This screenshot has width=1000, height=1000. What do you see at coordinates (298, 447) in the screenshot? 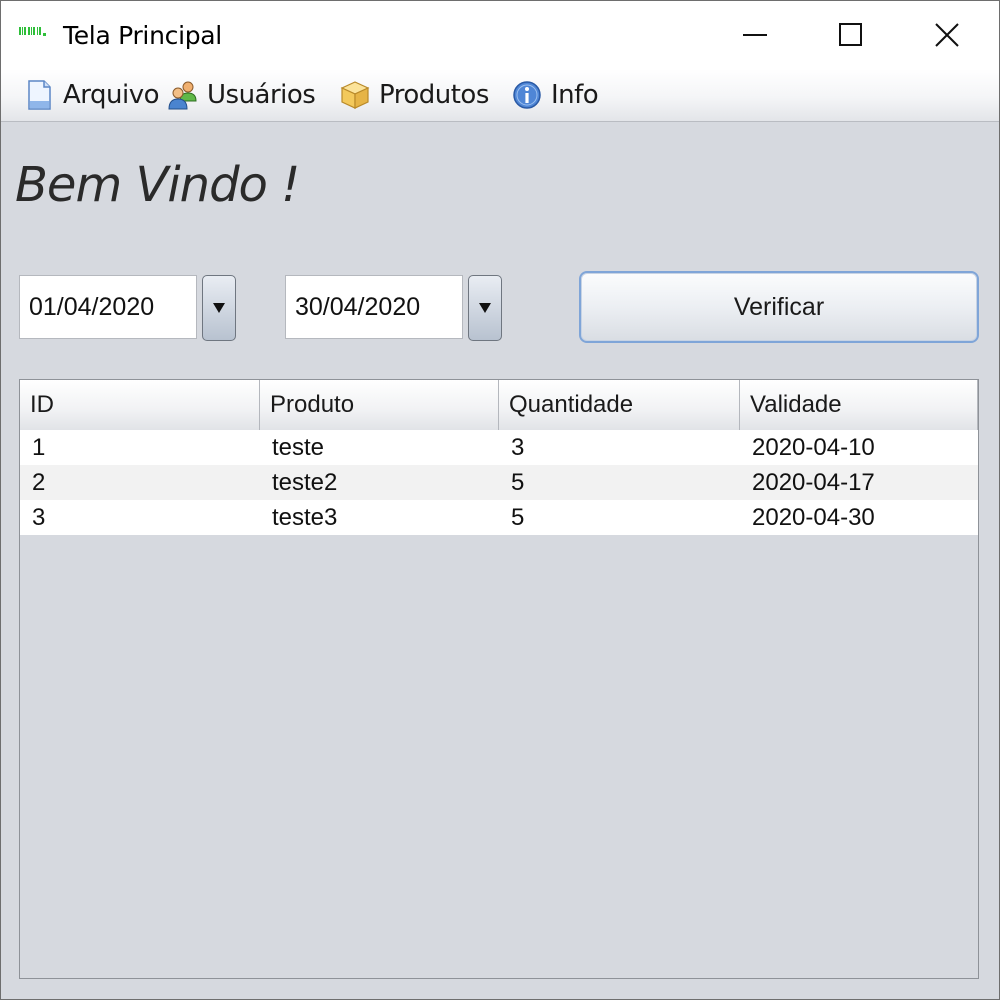
I see `cell-produto: teste` at bounding box center [298, 447].